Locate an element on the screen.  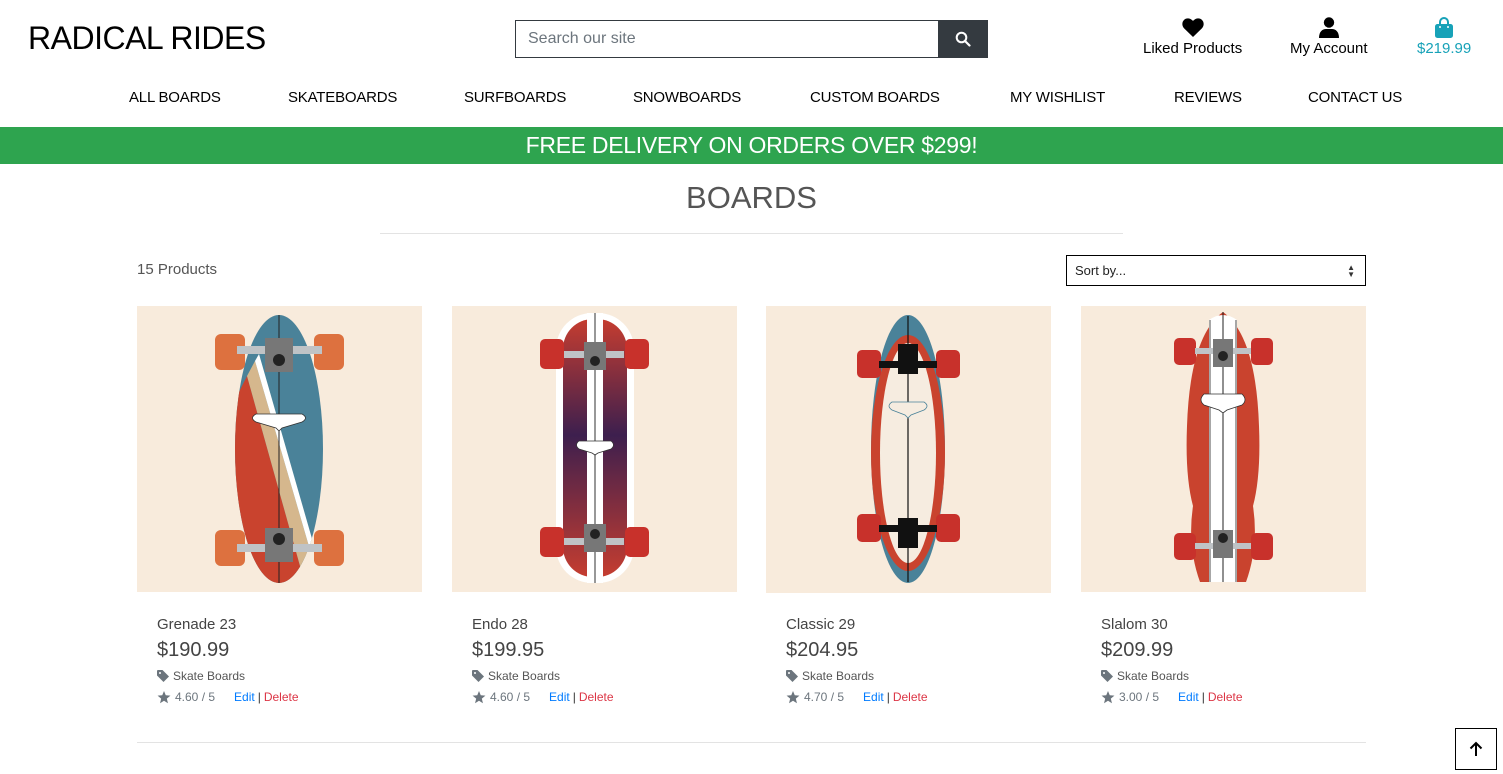
search-button is located at coordinates (963, 39).